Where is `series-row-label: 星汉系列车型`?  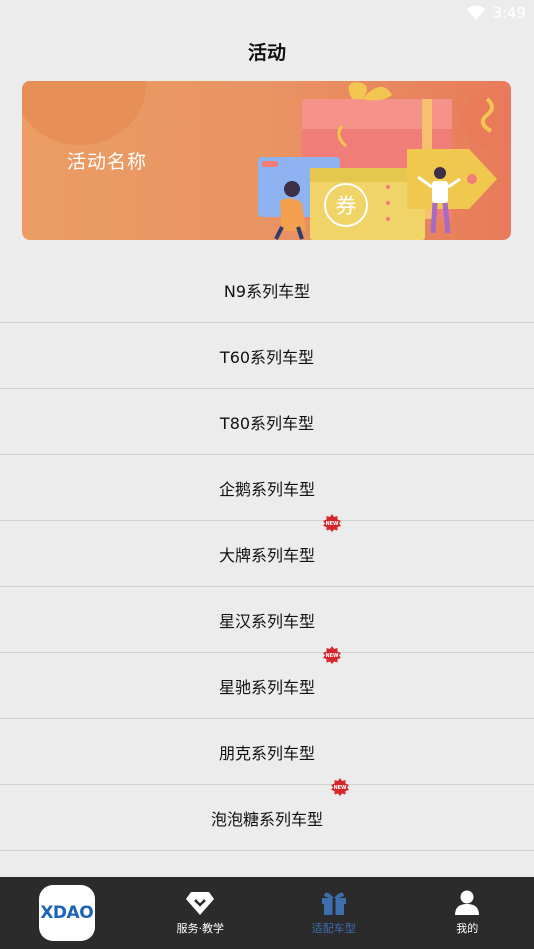
series-row-label: 星汉系列车型 is located at coordinates (266, 621).